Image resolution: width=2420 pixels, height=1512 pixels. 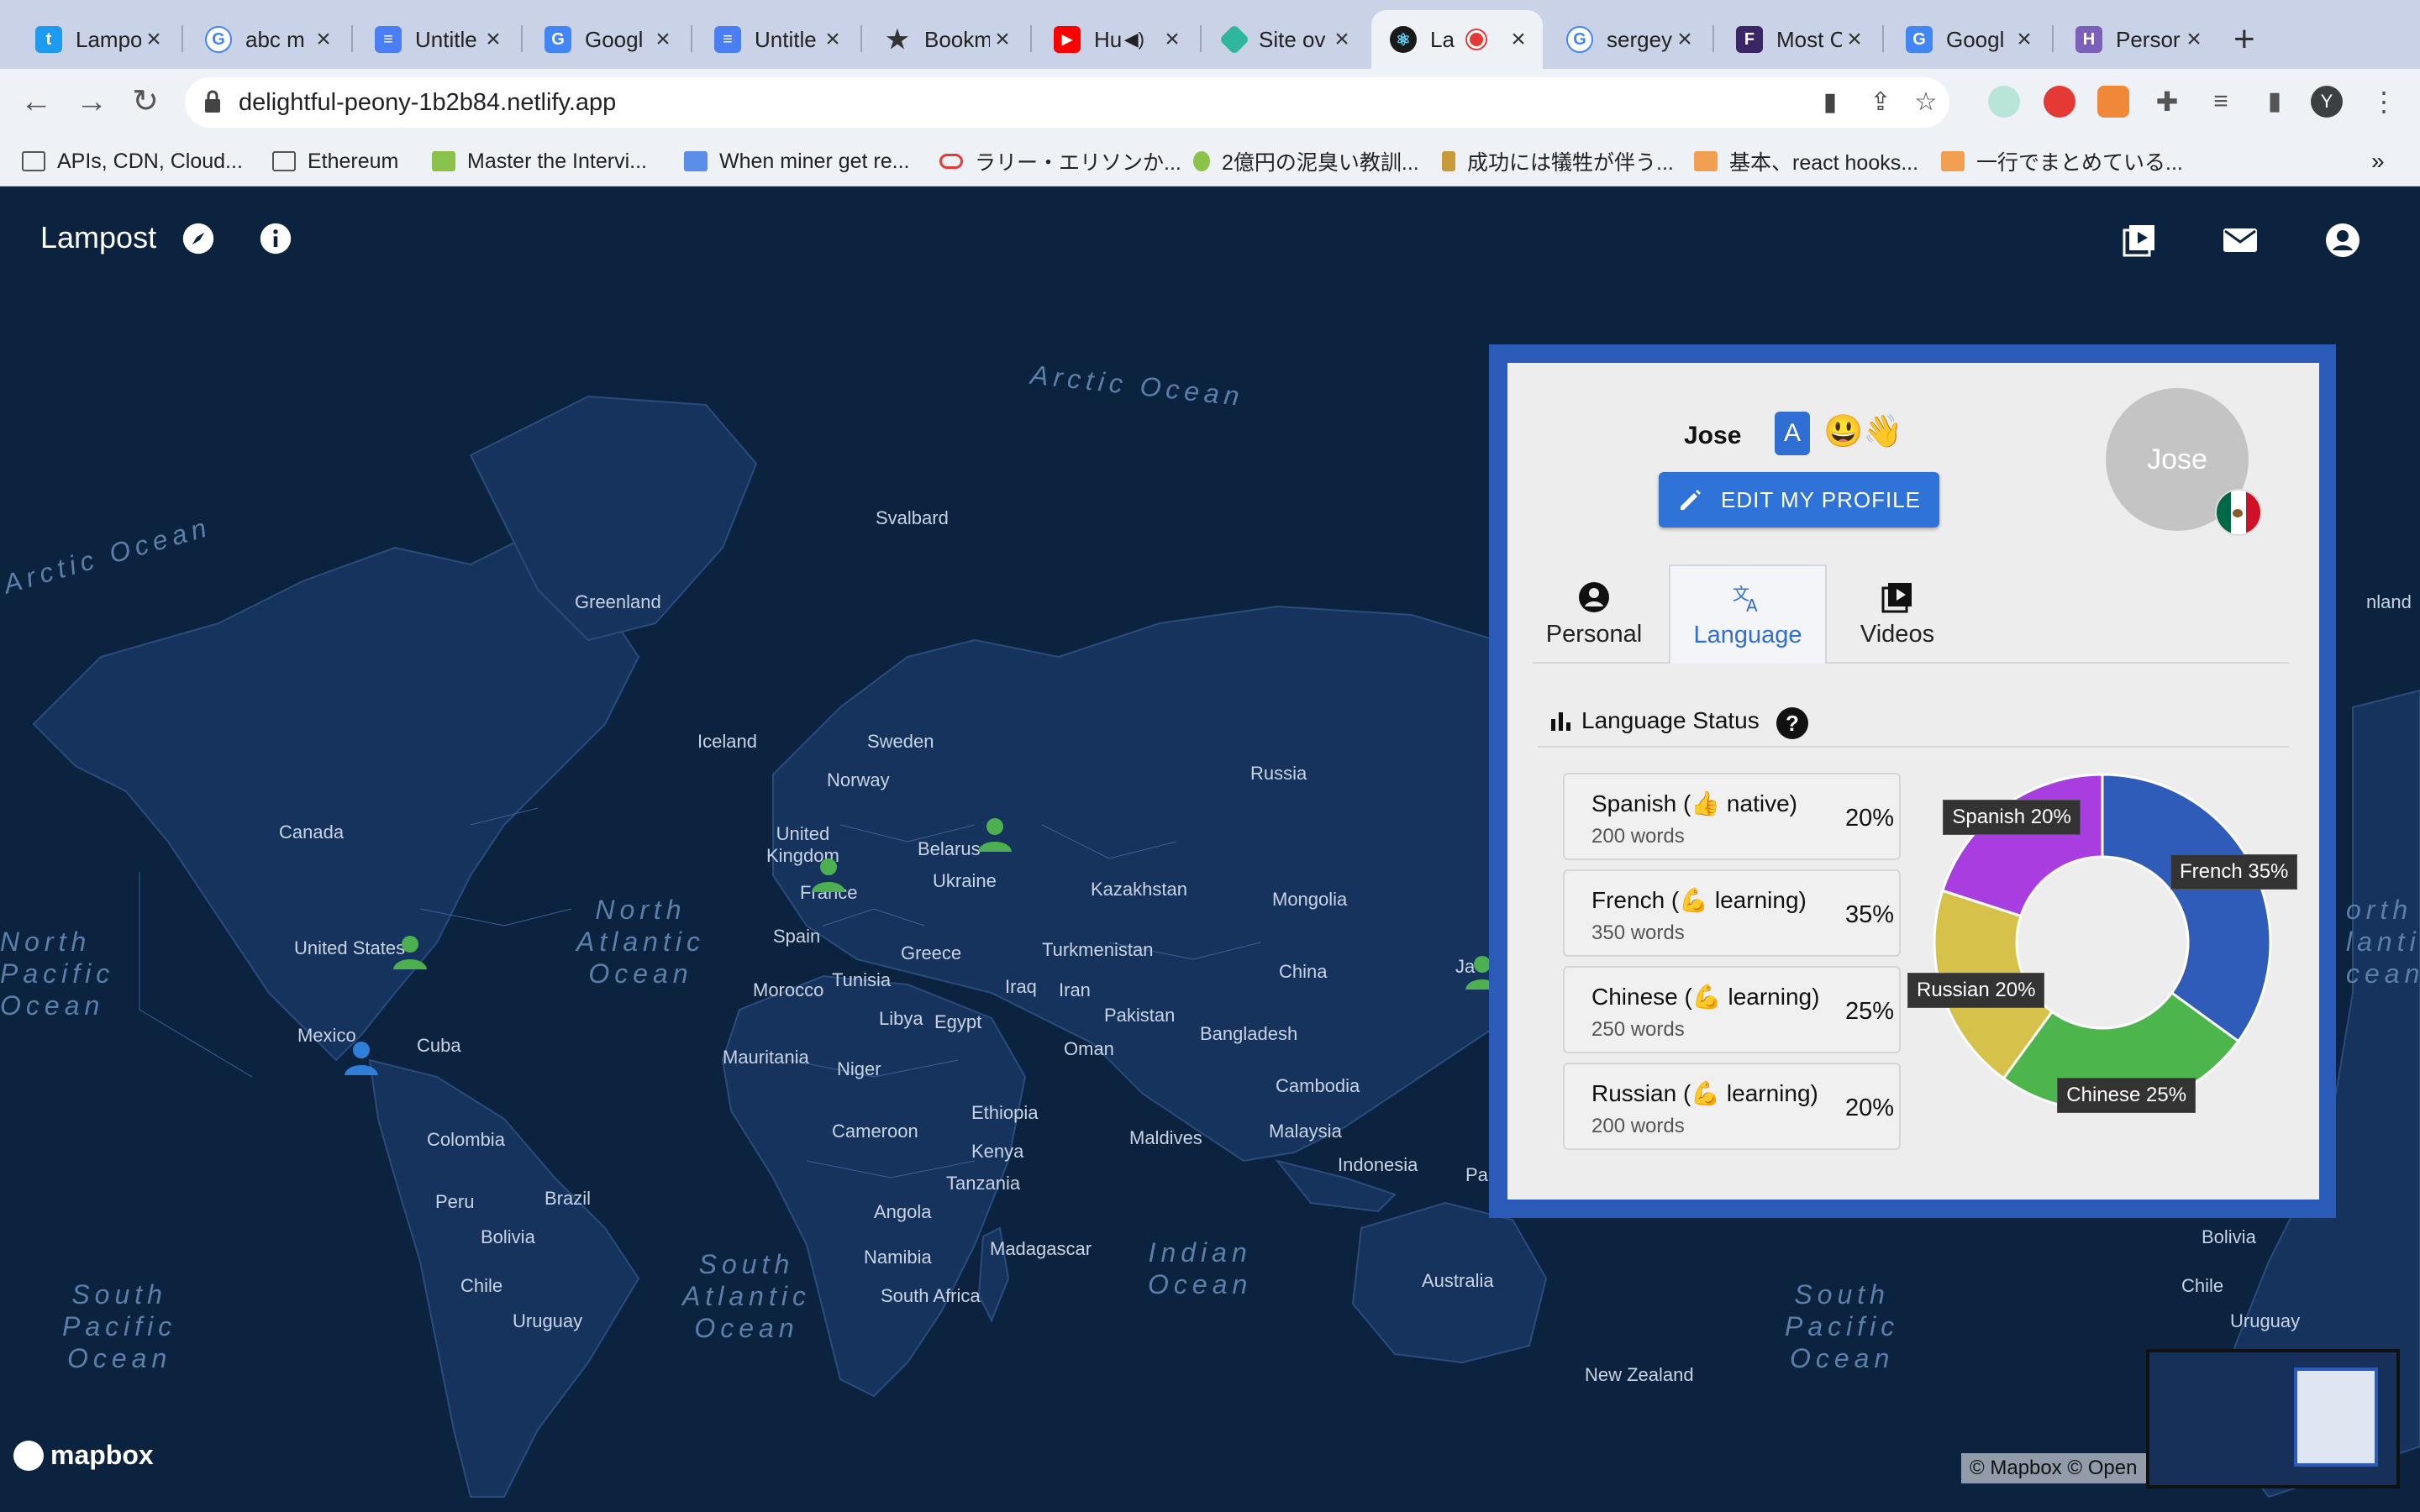 I want to click on mapbox-wordmark: mapbox, so click(x=102, y=1455).